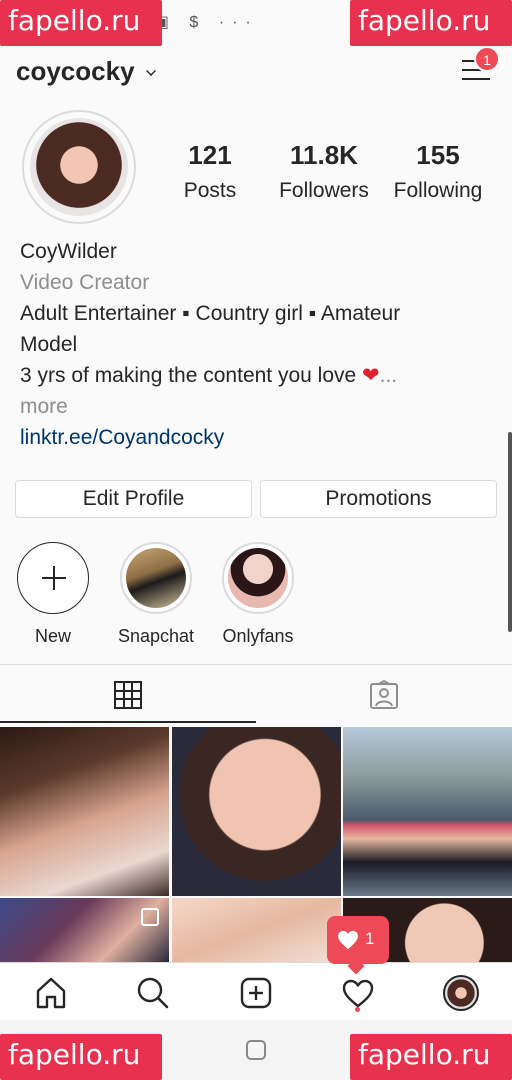  I want to click on new-highlight-circle, so click(53, 578).